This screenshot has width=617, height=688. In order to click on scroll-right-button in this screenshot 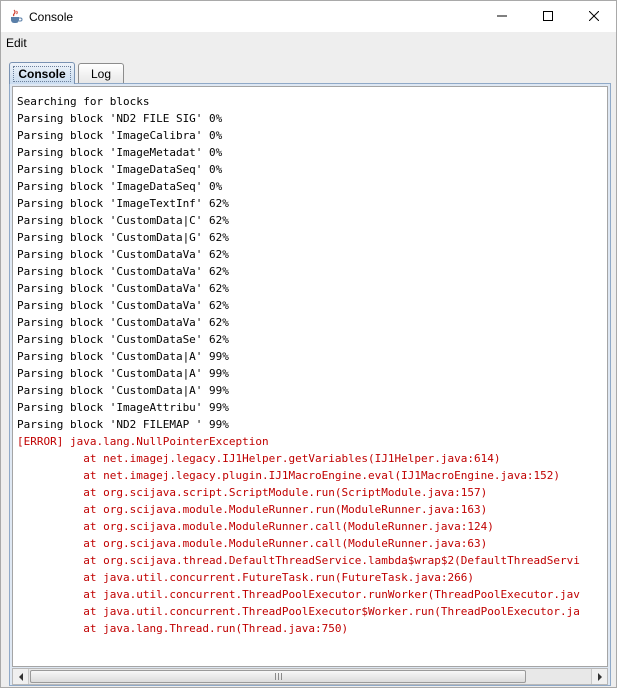, I will do `click(599, 676)`.